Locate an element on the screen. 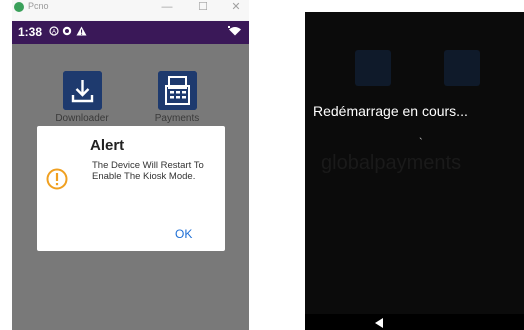 This screenshot has width=524, height=330. status-icon-b is located at coordinates (67, 33).